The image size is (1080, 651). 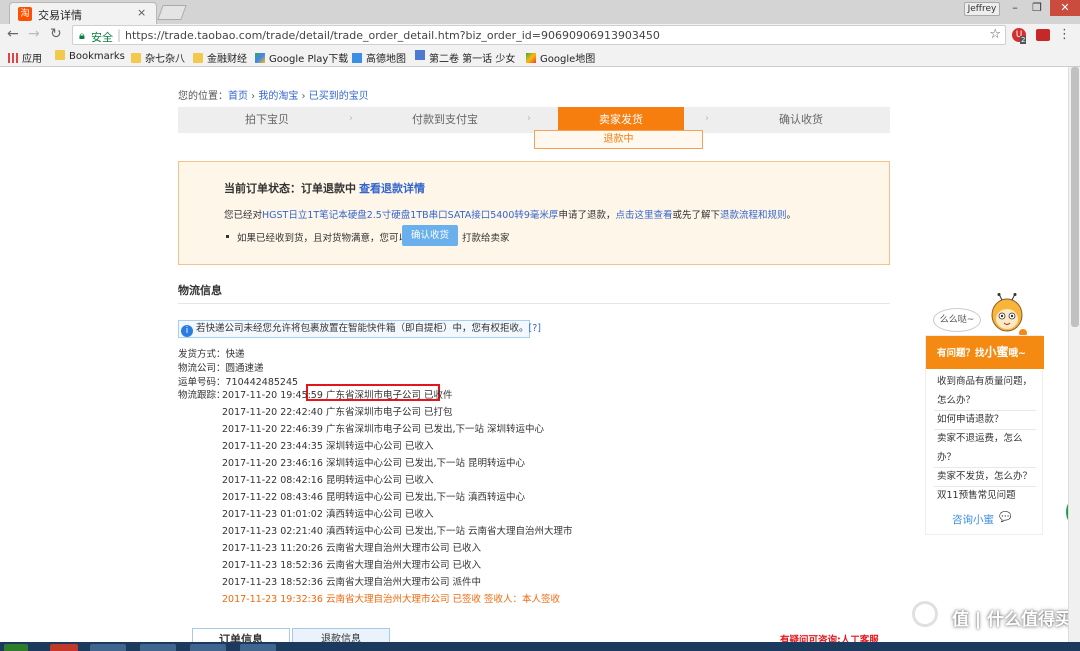 What do you see at coordinates (987, 476) in the screenshot?
I see `faq-not-shipped: 卖家不发货，怎么办？` at bounding box center [987, 476].